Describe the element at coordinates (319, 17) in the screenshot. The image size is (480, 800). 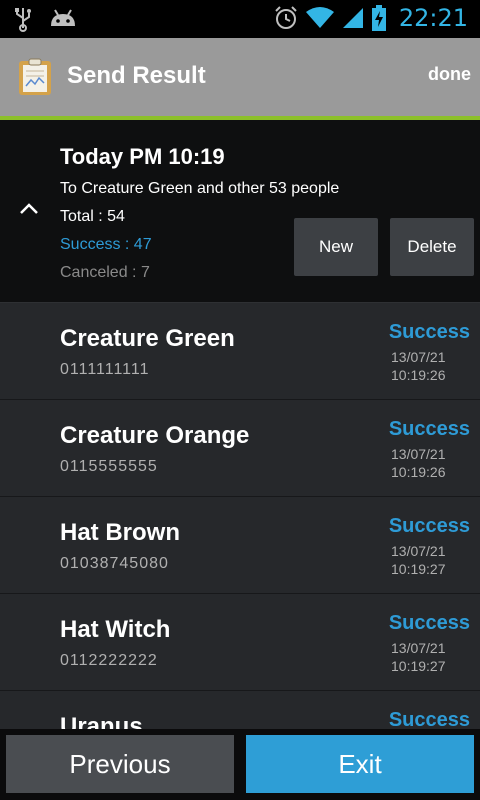
I see `wifi-icon` at that location.